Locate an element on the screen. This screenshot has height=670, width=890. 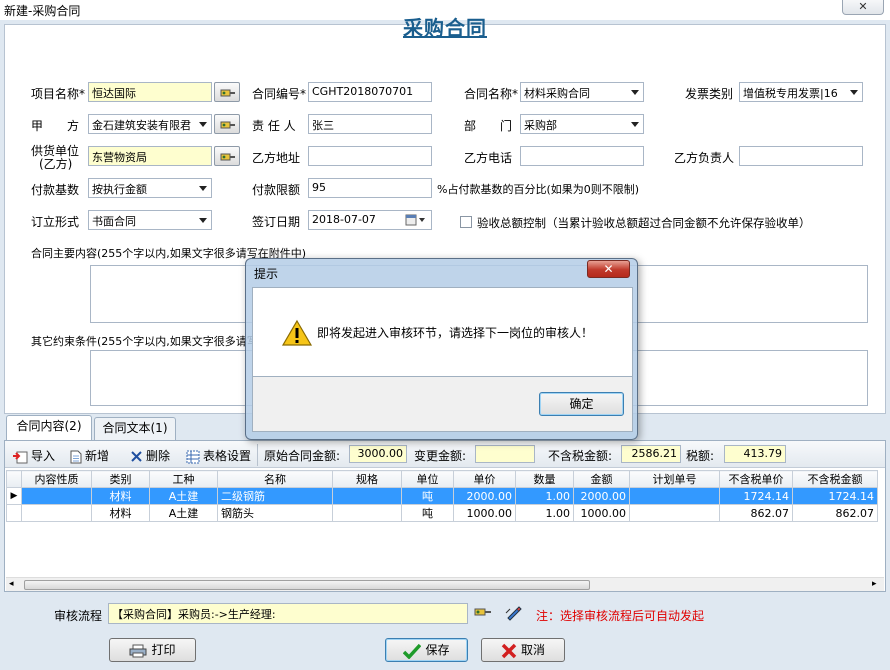
supplier-pick-button is located at coordinates (227, 156).